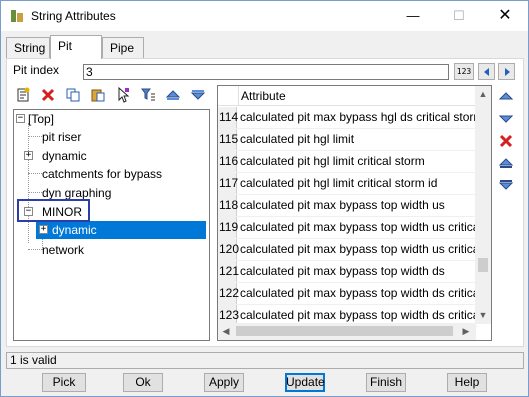 The width and height of the screenshot is (529, 397). Describe the element at coordinates (41, 119) in the screenshot. I see `tree-node-top: [Top]` at that location.